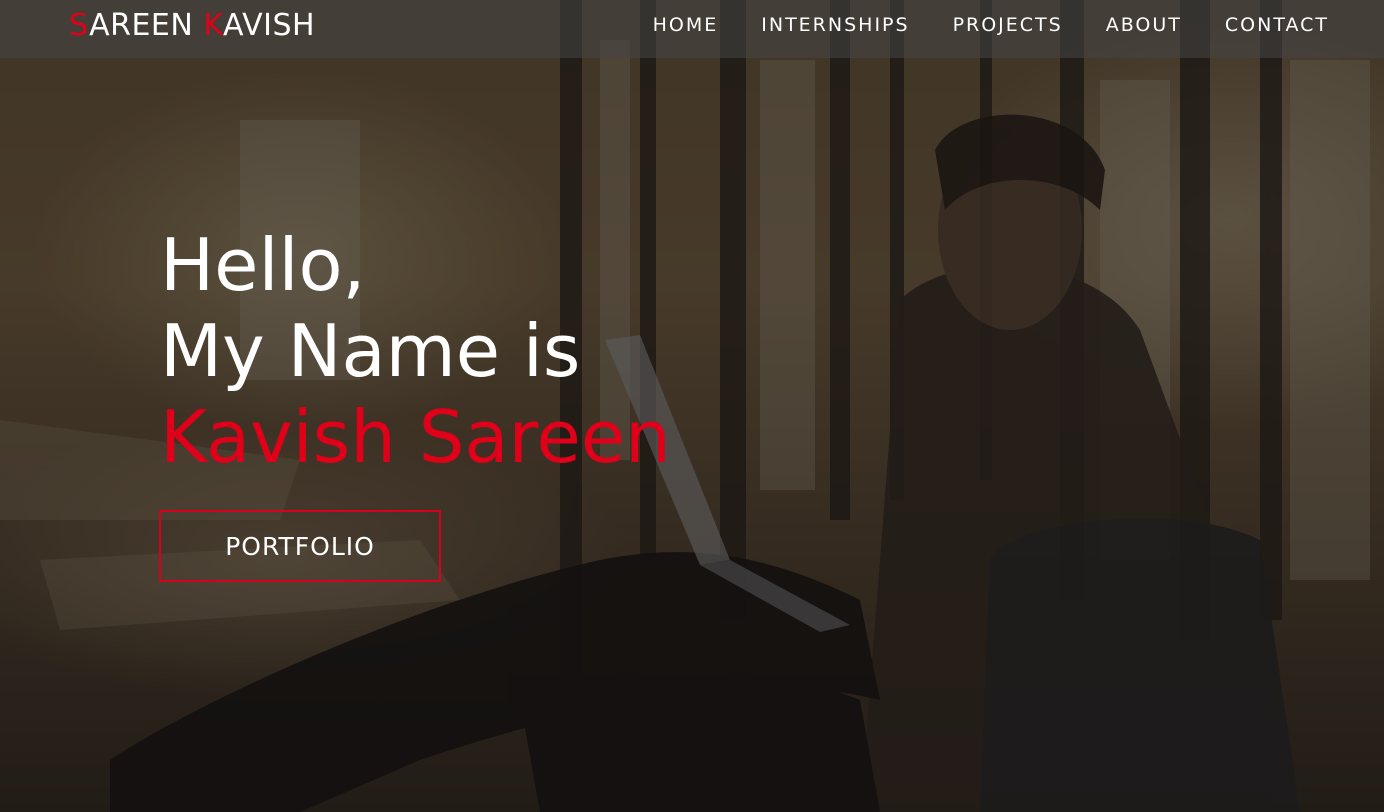 The width and height of the screenshot is (1384, 812). Describe the element at coordinates (415, 437) in the screenshot. I see `hero-name: Kavish Sareen` at that location.